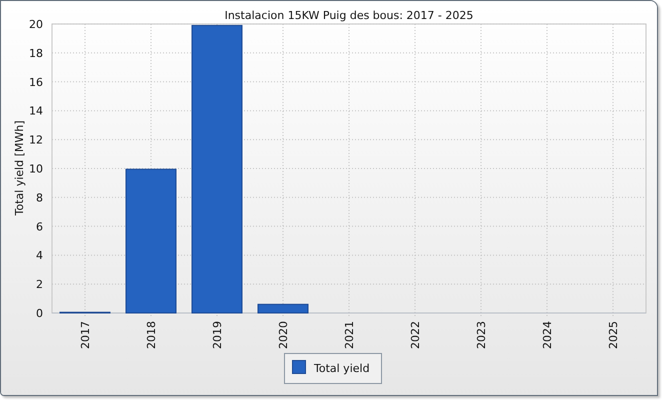 This screenshot has width=662, height=400. What do you see at coordinates (36, 169) in the screenshot?
I see `y-tick-label: 10` at bounding box center [36, 169].